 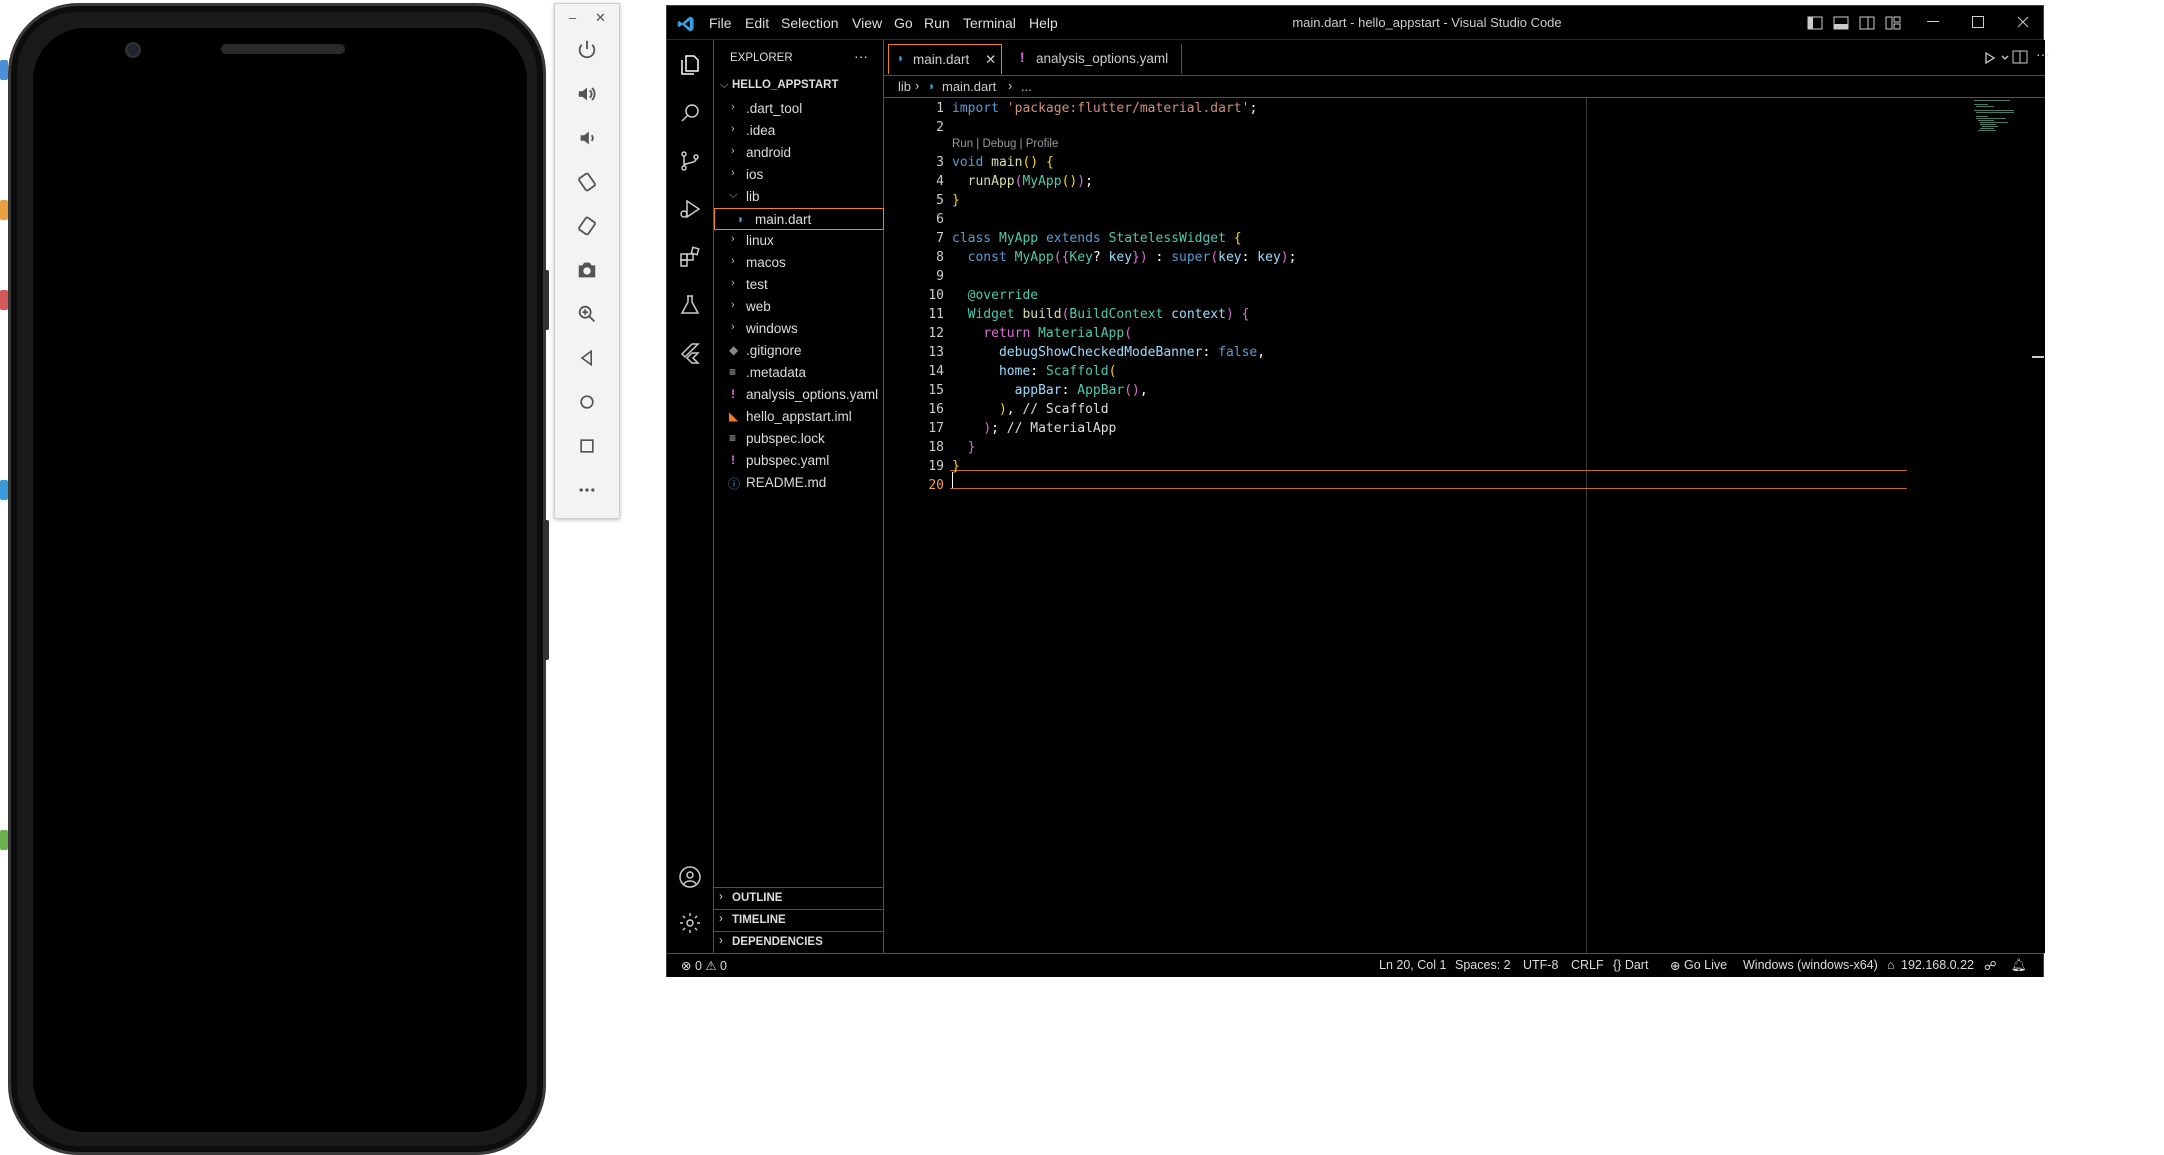 I want to click on extensions-icon, so click(x=690, y=256).